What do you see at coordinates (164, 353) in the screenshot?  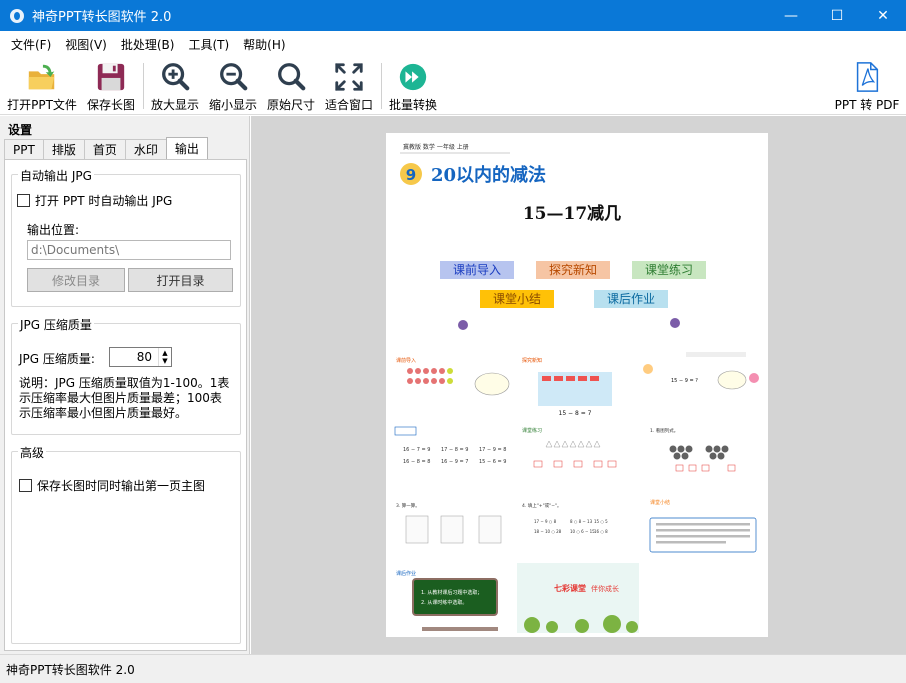 I see `chevron-up-icon: ▲` at bounding box center [164, 353].